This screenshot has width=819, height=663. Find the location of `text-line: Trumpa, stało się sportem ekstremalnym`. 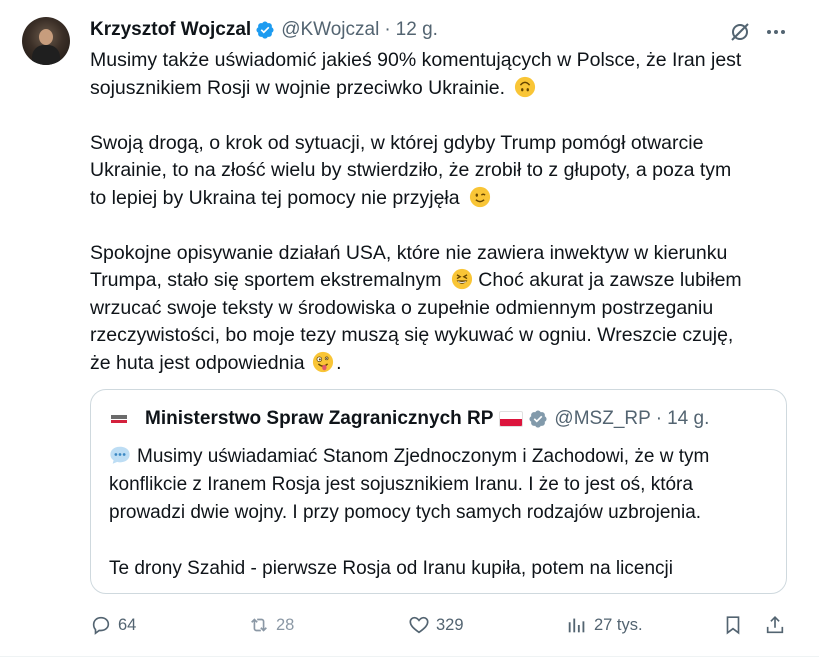

text-line: Trumpa, stało się sportem ekstremalnym is located at coordinates (266, 280).